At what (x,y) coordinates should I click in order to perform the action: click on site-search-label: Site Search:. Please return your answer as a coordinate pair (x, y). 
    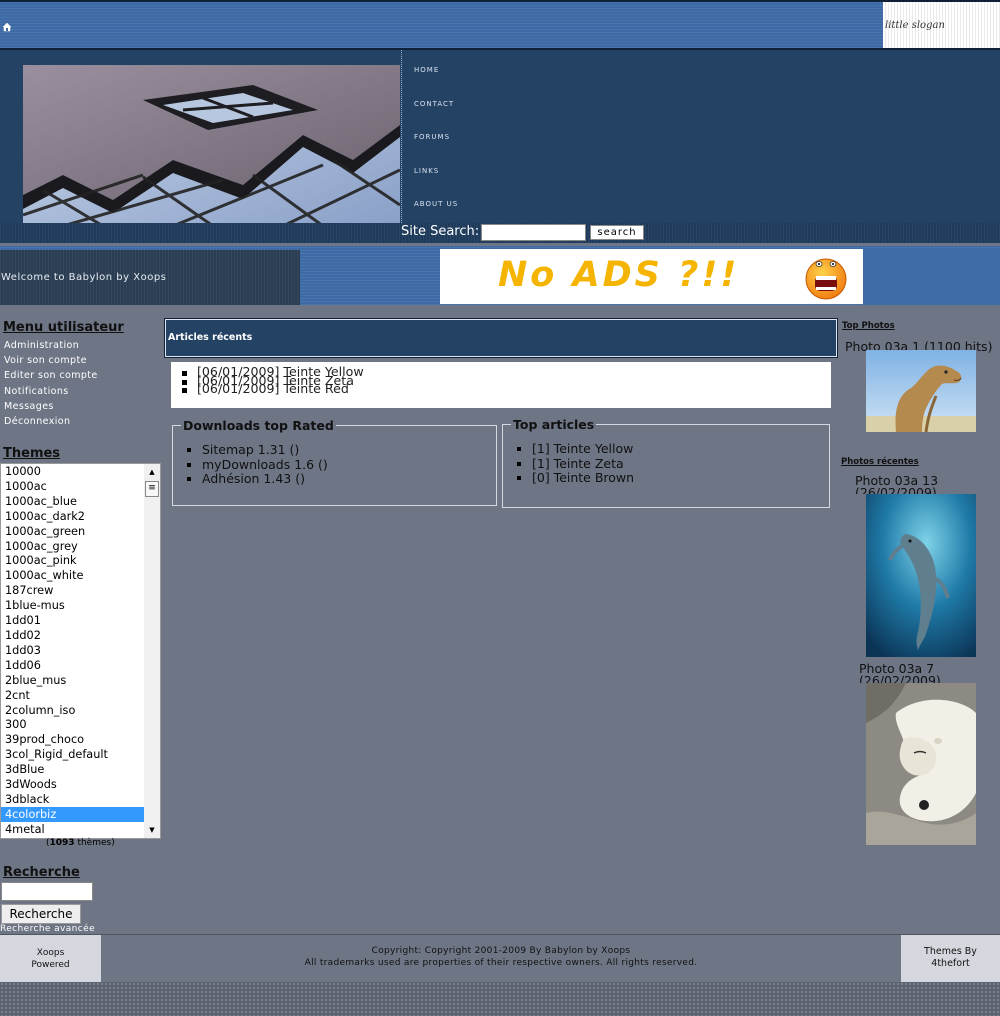
    Looking at the image, I should click on (440, 231).